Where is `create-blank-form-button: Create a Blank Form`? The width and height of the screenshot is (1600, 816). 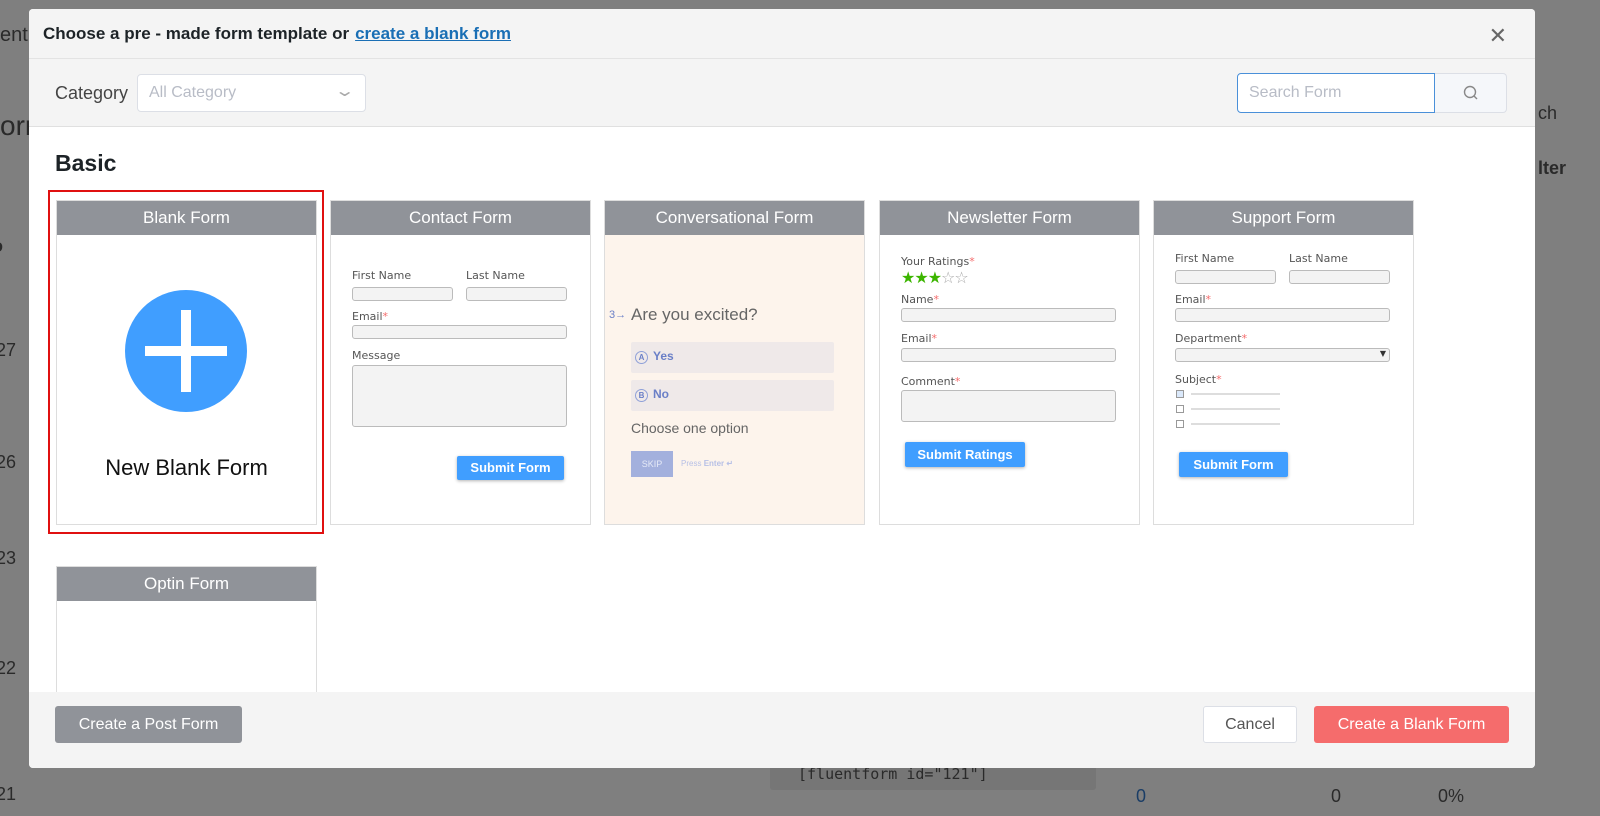 create-blank-form-button: Create a Blank Form is located at coordinates (1411, 724).